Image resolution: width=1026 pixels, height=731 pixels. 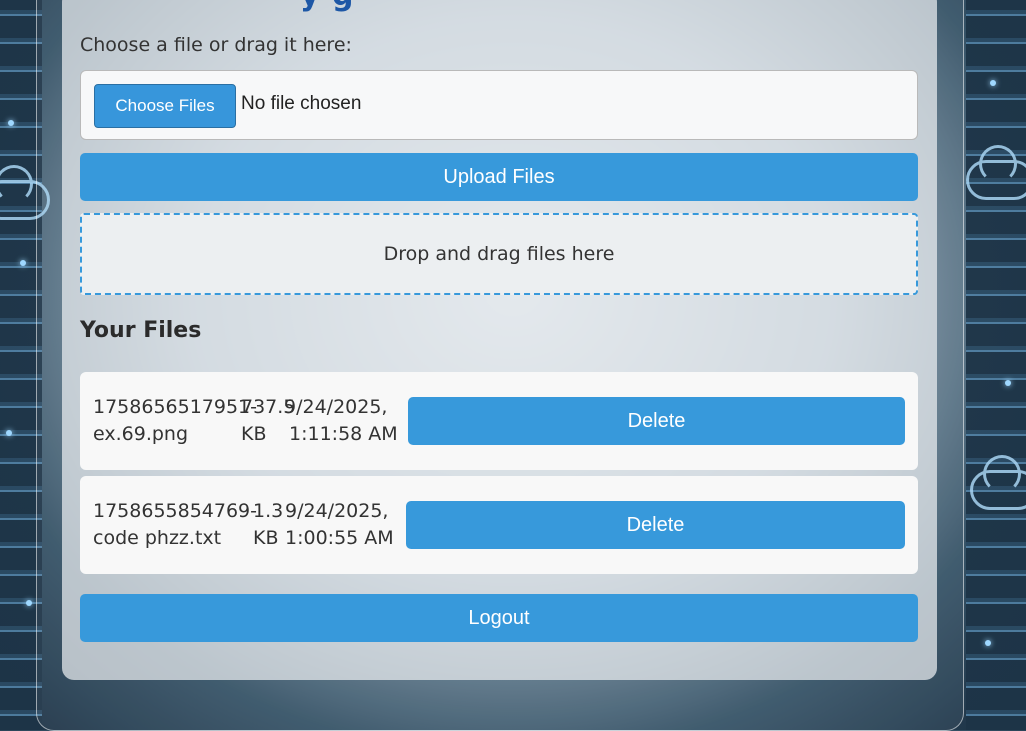 What do you see at coordinates (327, 6) in the screenshot?
I see `page-title: y g` at bounding box center [327, 6].